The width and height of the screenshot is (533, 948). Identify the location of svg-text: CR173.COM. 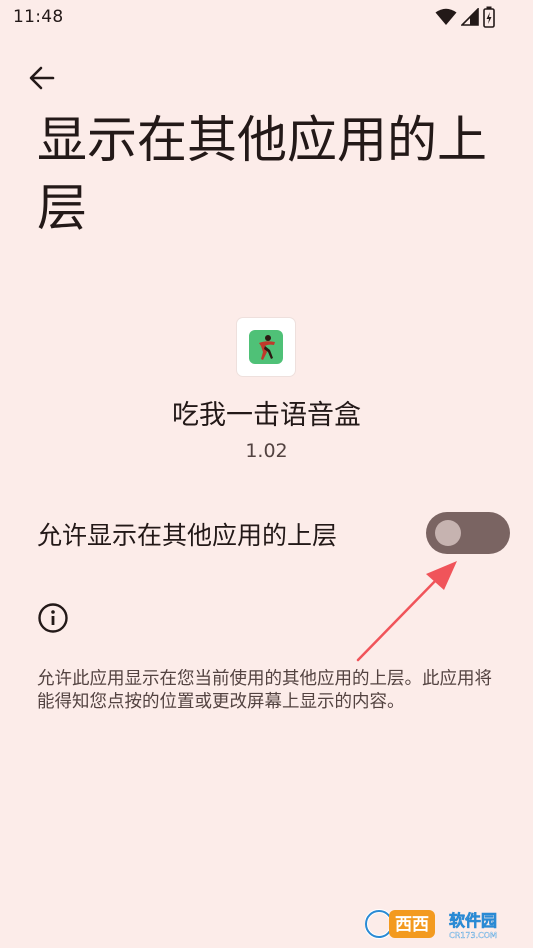
(473, 935).